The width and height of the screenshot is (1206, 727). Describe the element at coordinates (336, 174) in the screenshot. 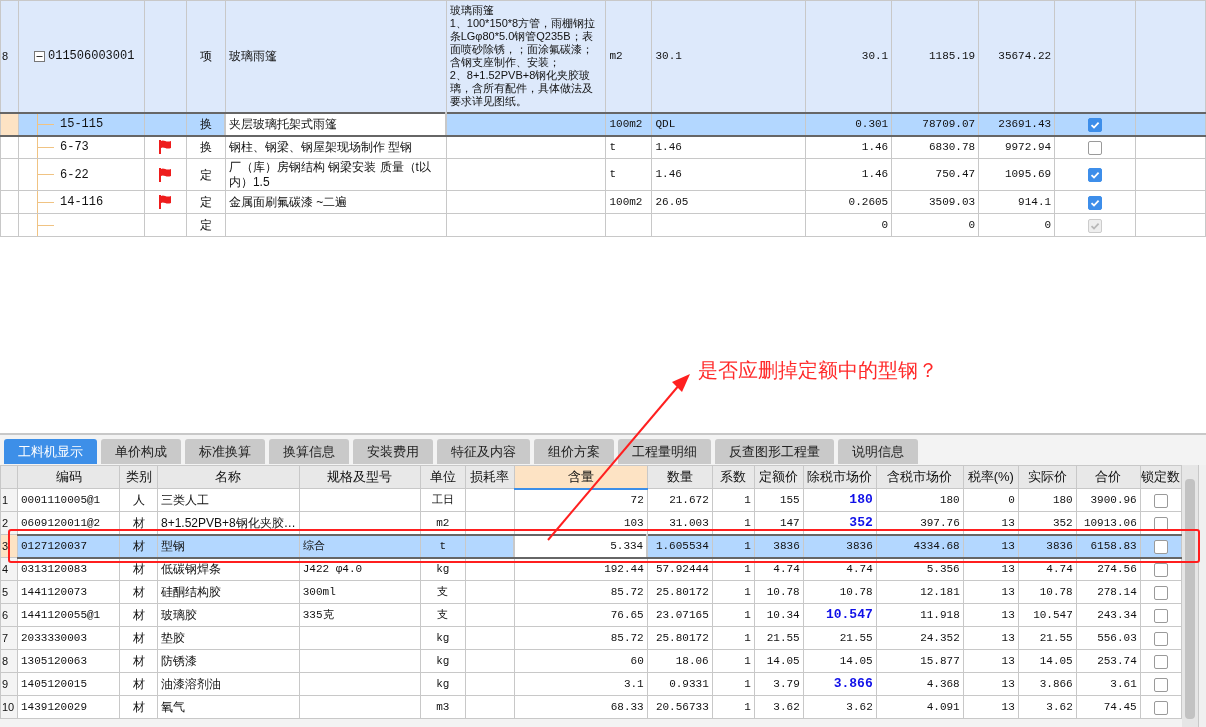

I see `name-cell: 厂（库）房钢结构 钢梁安装 质量（t以内）1.5` at that location.